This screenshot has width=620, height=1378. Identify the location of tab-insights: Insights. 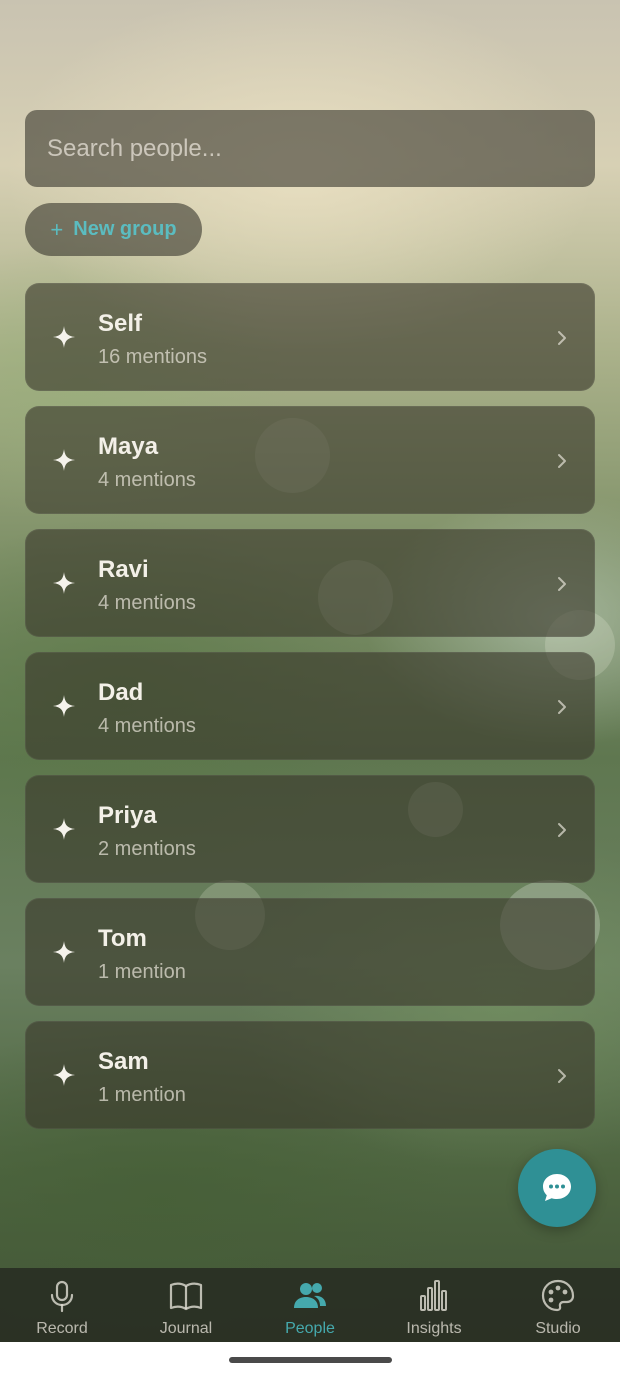
(434, 1305).